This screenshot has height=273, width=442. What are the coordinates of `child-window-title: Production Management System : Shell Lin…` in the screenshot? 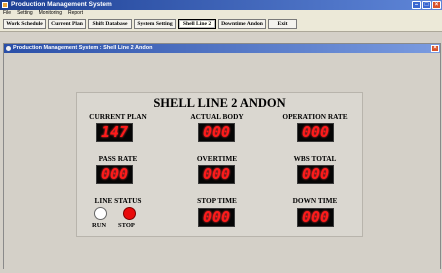 It's located at (83, 48).